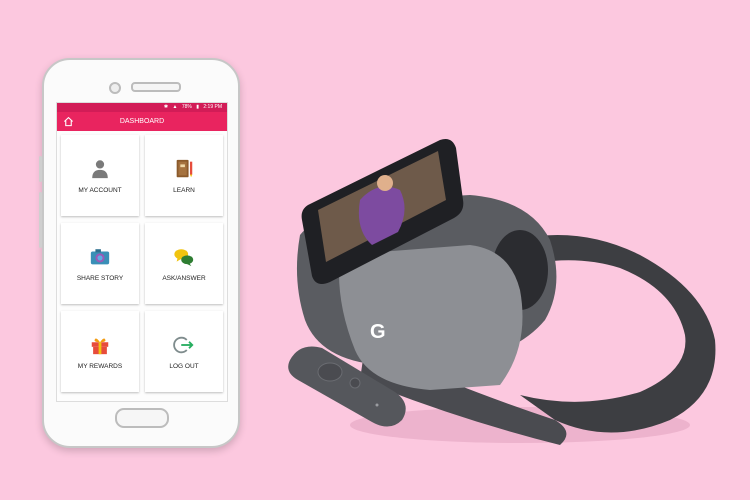 This screenshot has width=750, height=500. Describe the element at coordinates (378, 332) in the screenshot. I see `g-logo: G` at that location.